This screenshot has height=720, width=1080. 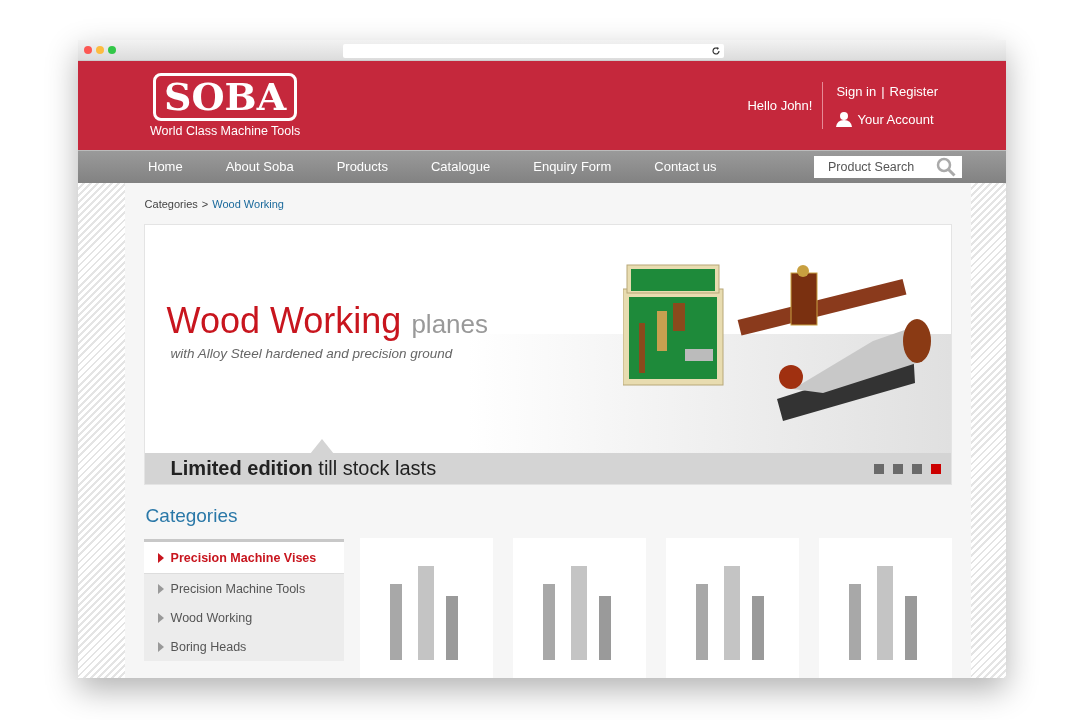 I want to click on nav-link: Contact us, so click(x=685, y=167).